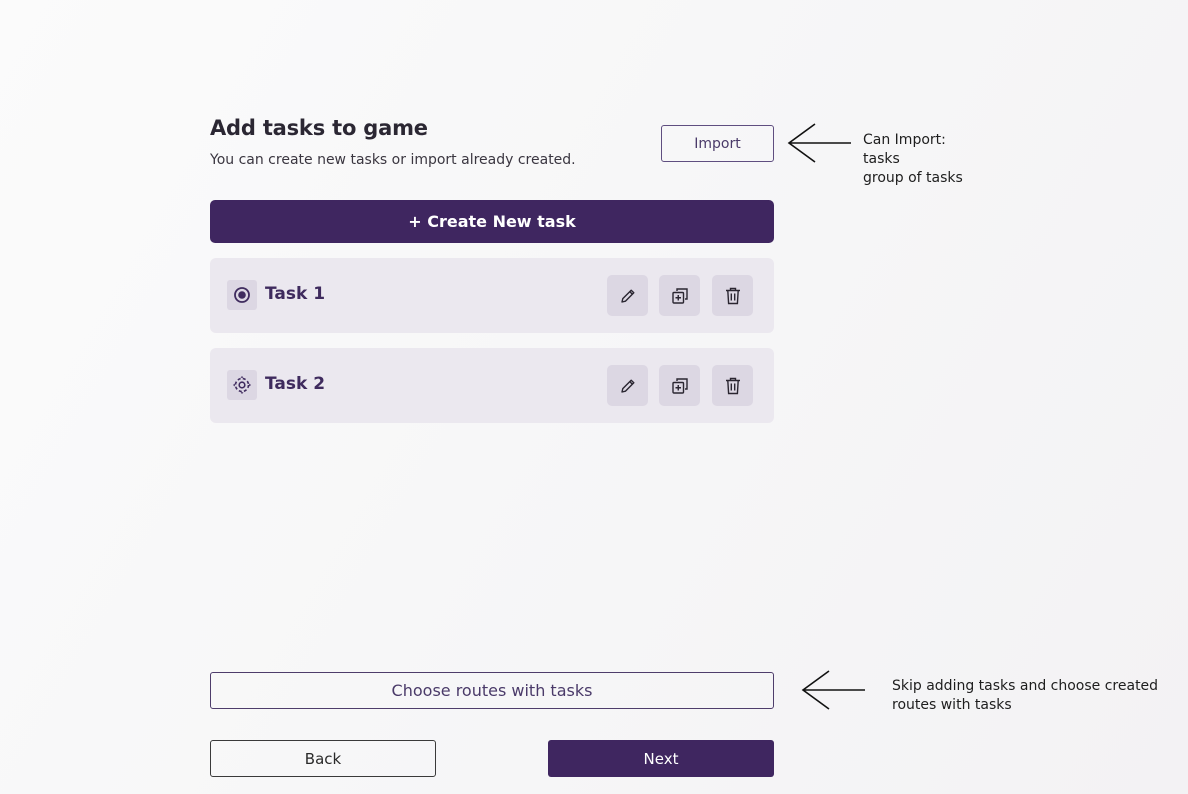 The width and height of the screenshot is (1188, 794). Describe the element at coordinates (323, 758) in the screenshot. I see `back-button: Back` at that location.